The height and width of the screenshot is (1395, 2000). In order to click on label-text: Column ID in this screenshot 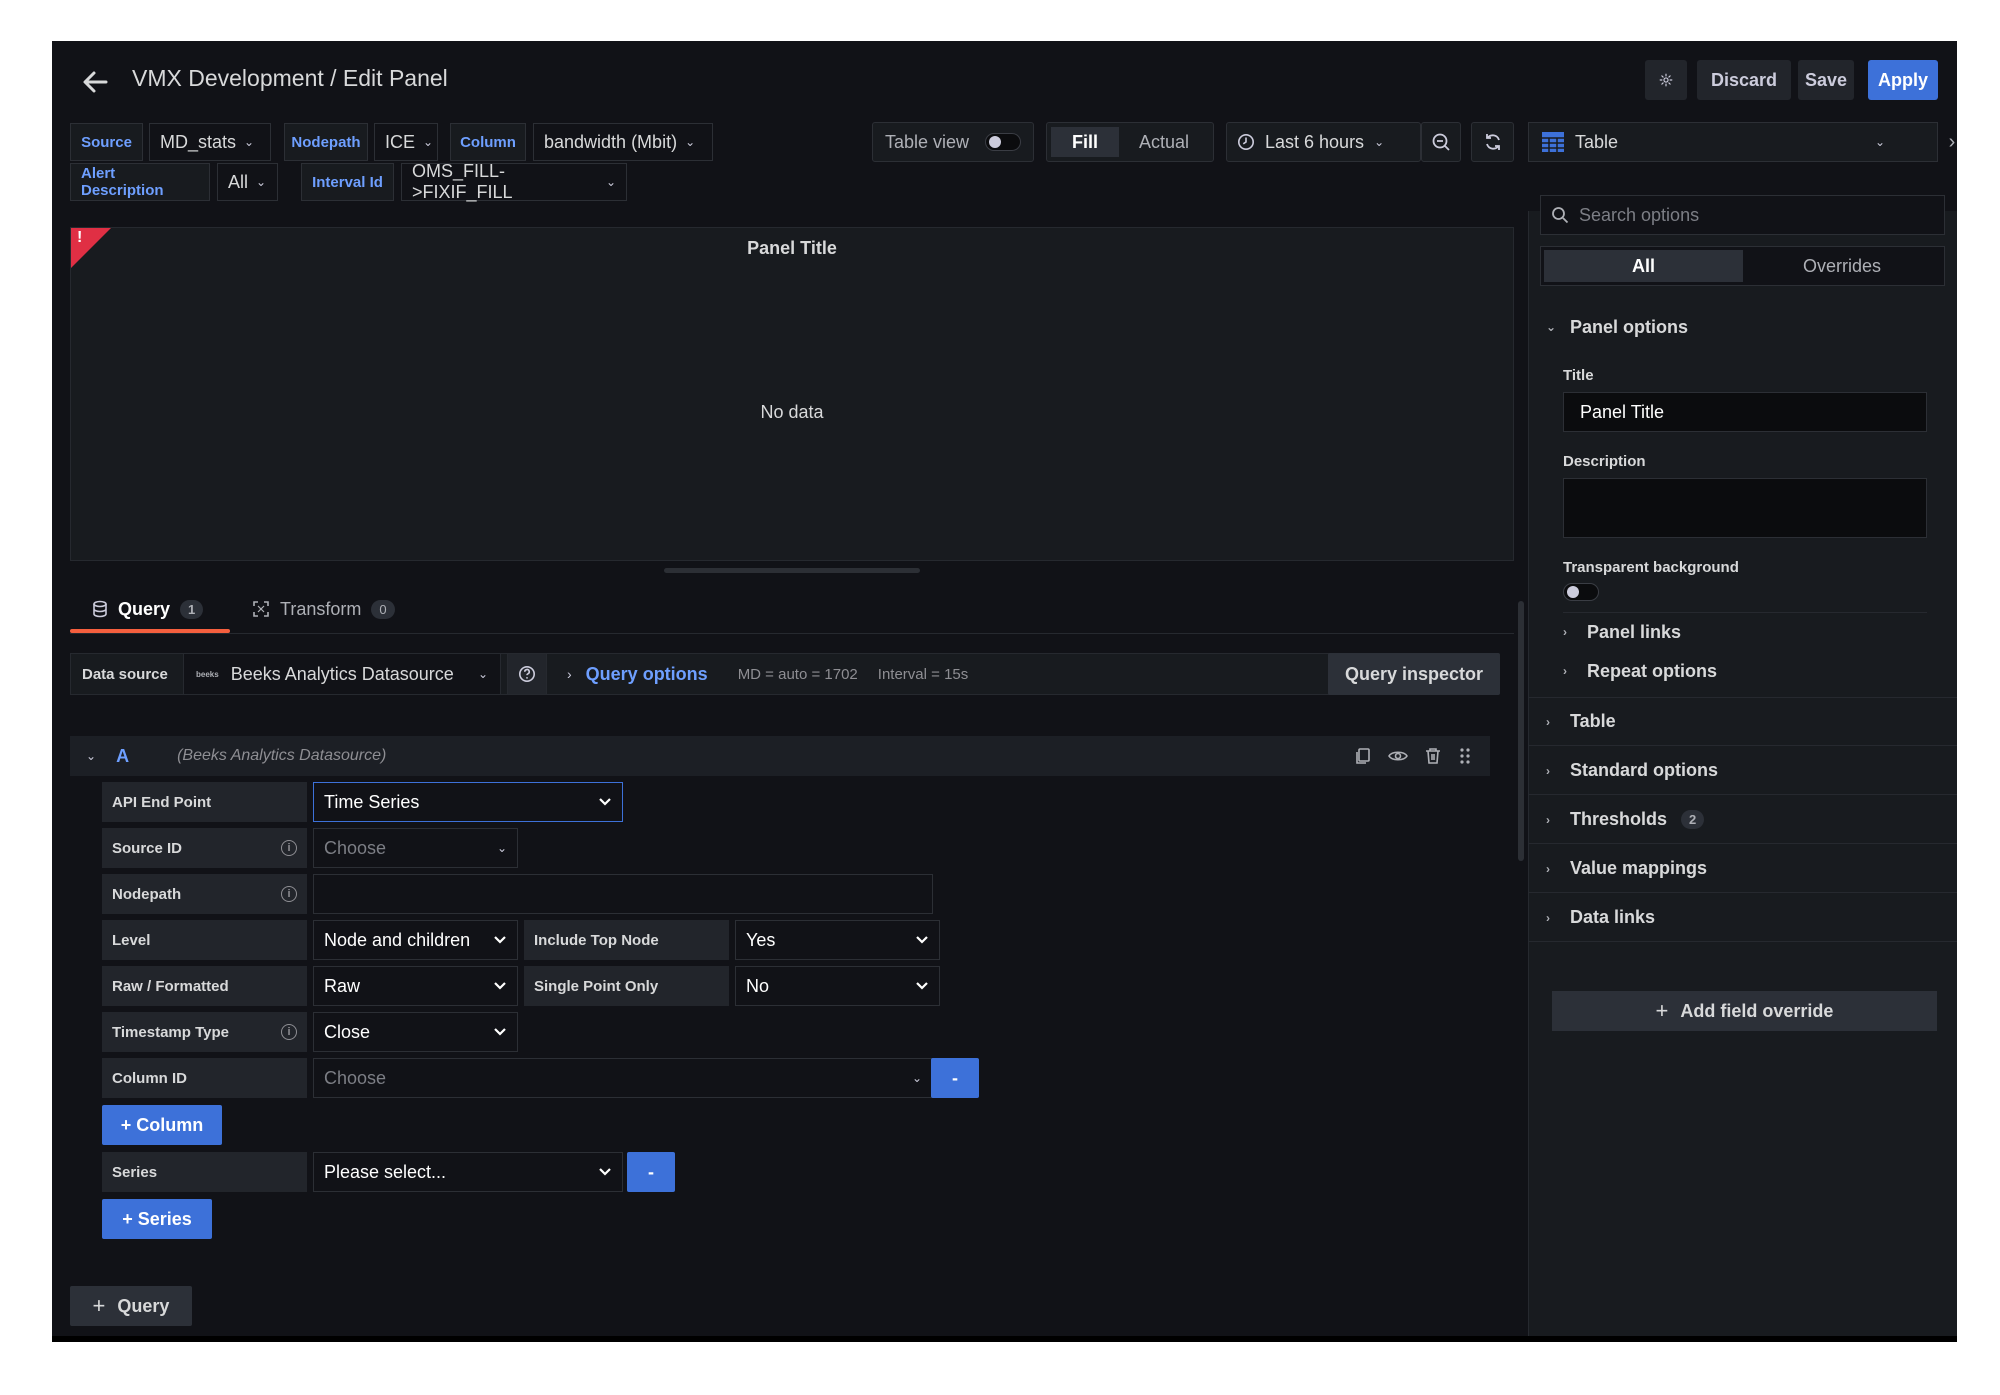, I will do `click(149, 1078)`.